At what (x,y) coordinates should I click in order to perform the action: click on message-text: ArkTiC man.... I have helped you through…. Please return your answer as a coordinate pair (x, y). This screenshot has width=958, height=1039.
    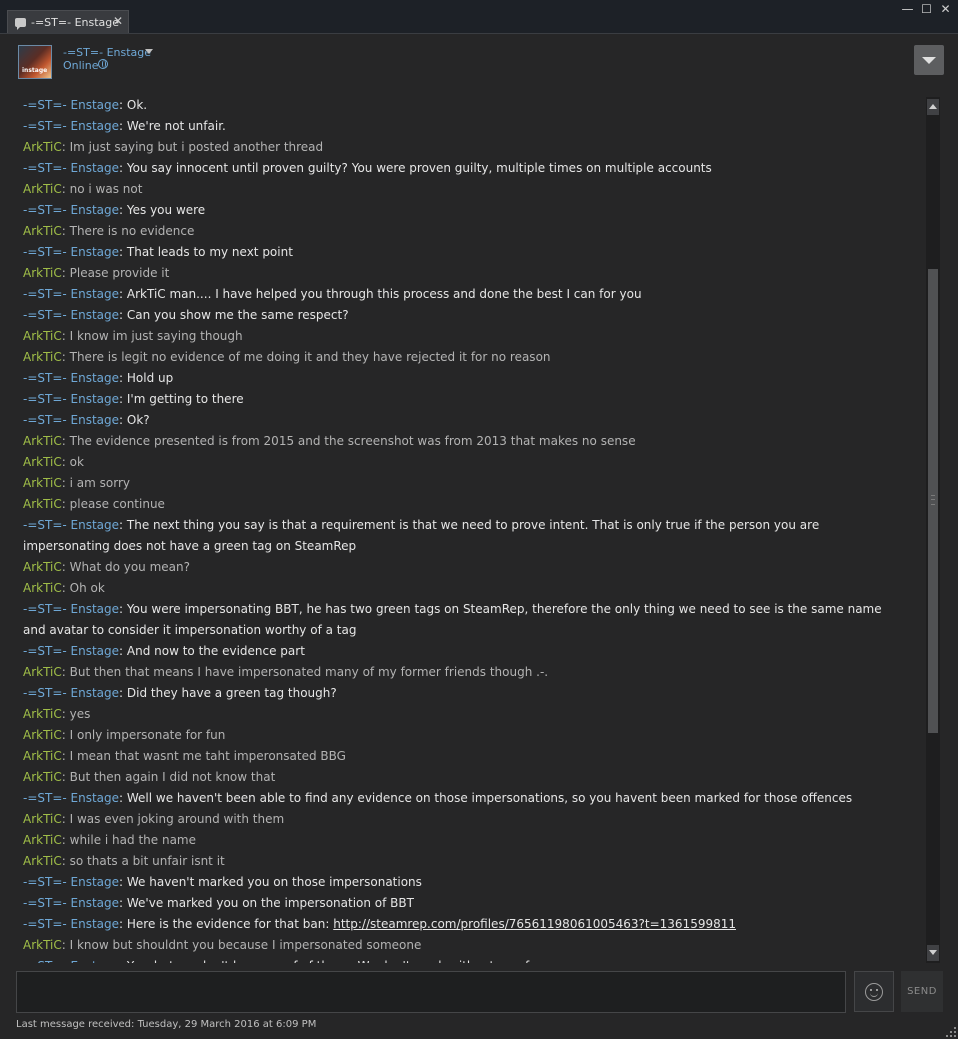
    Looking at the image, I should click on (384, 294).